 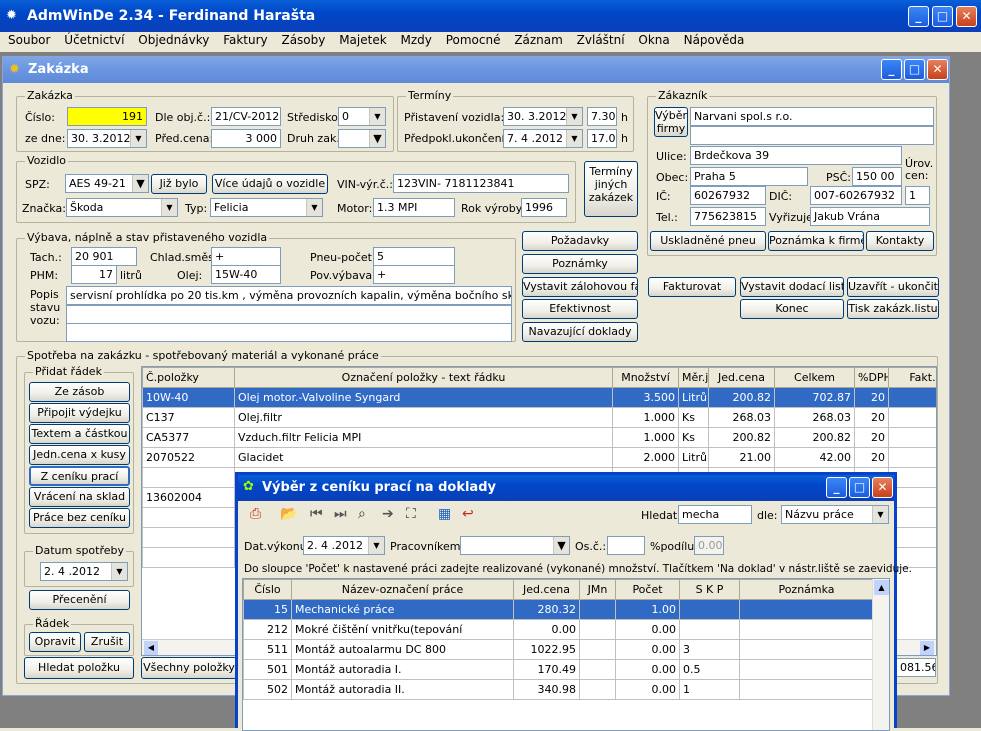 I want to click on z-ceniku-praci-button: Z ceníku prací, so click(x=79, y=476).